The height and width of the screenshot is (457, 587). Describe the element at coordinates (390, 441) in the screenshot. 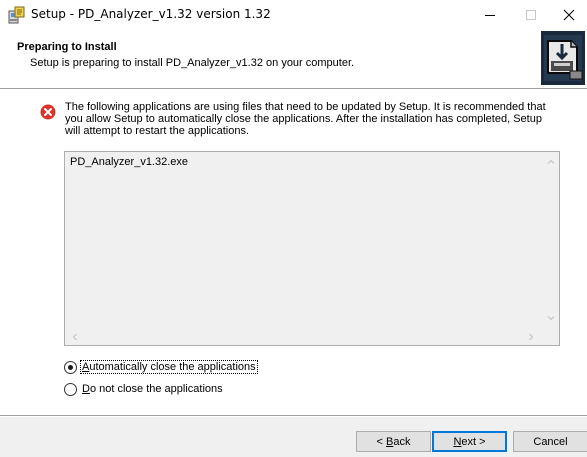

I see `back-accel: B` at that location.